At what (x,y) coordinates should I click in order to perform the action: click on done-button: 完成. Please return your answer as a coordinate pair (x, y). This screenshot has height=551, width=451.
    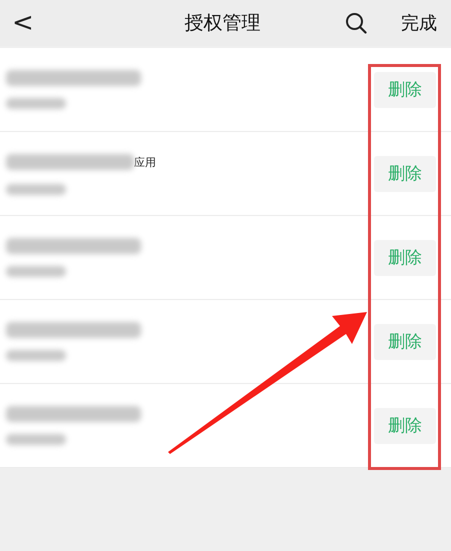
    Looking at the image, I should click on (419, 23).